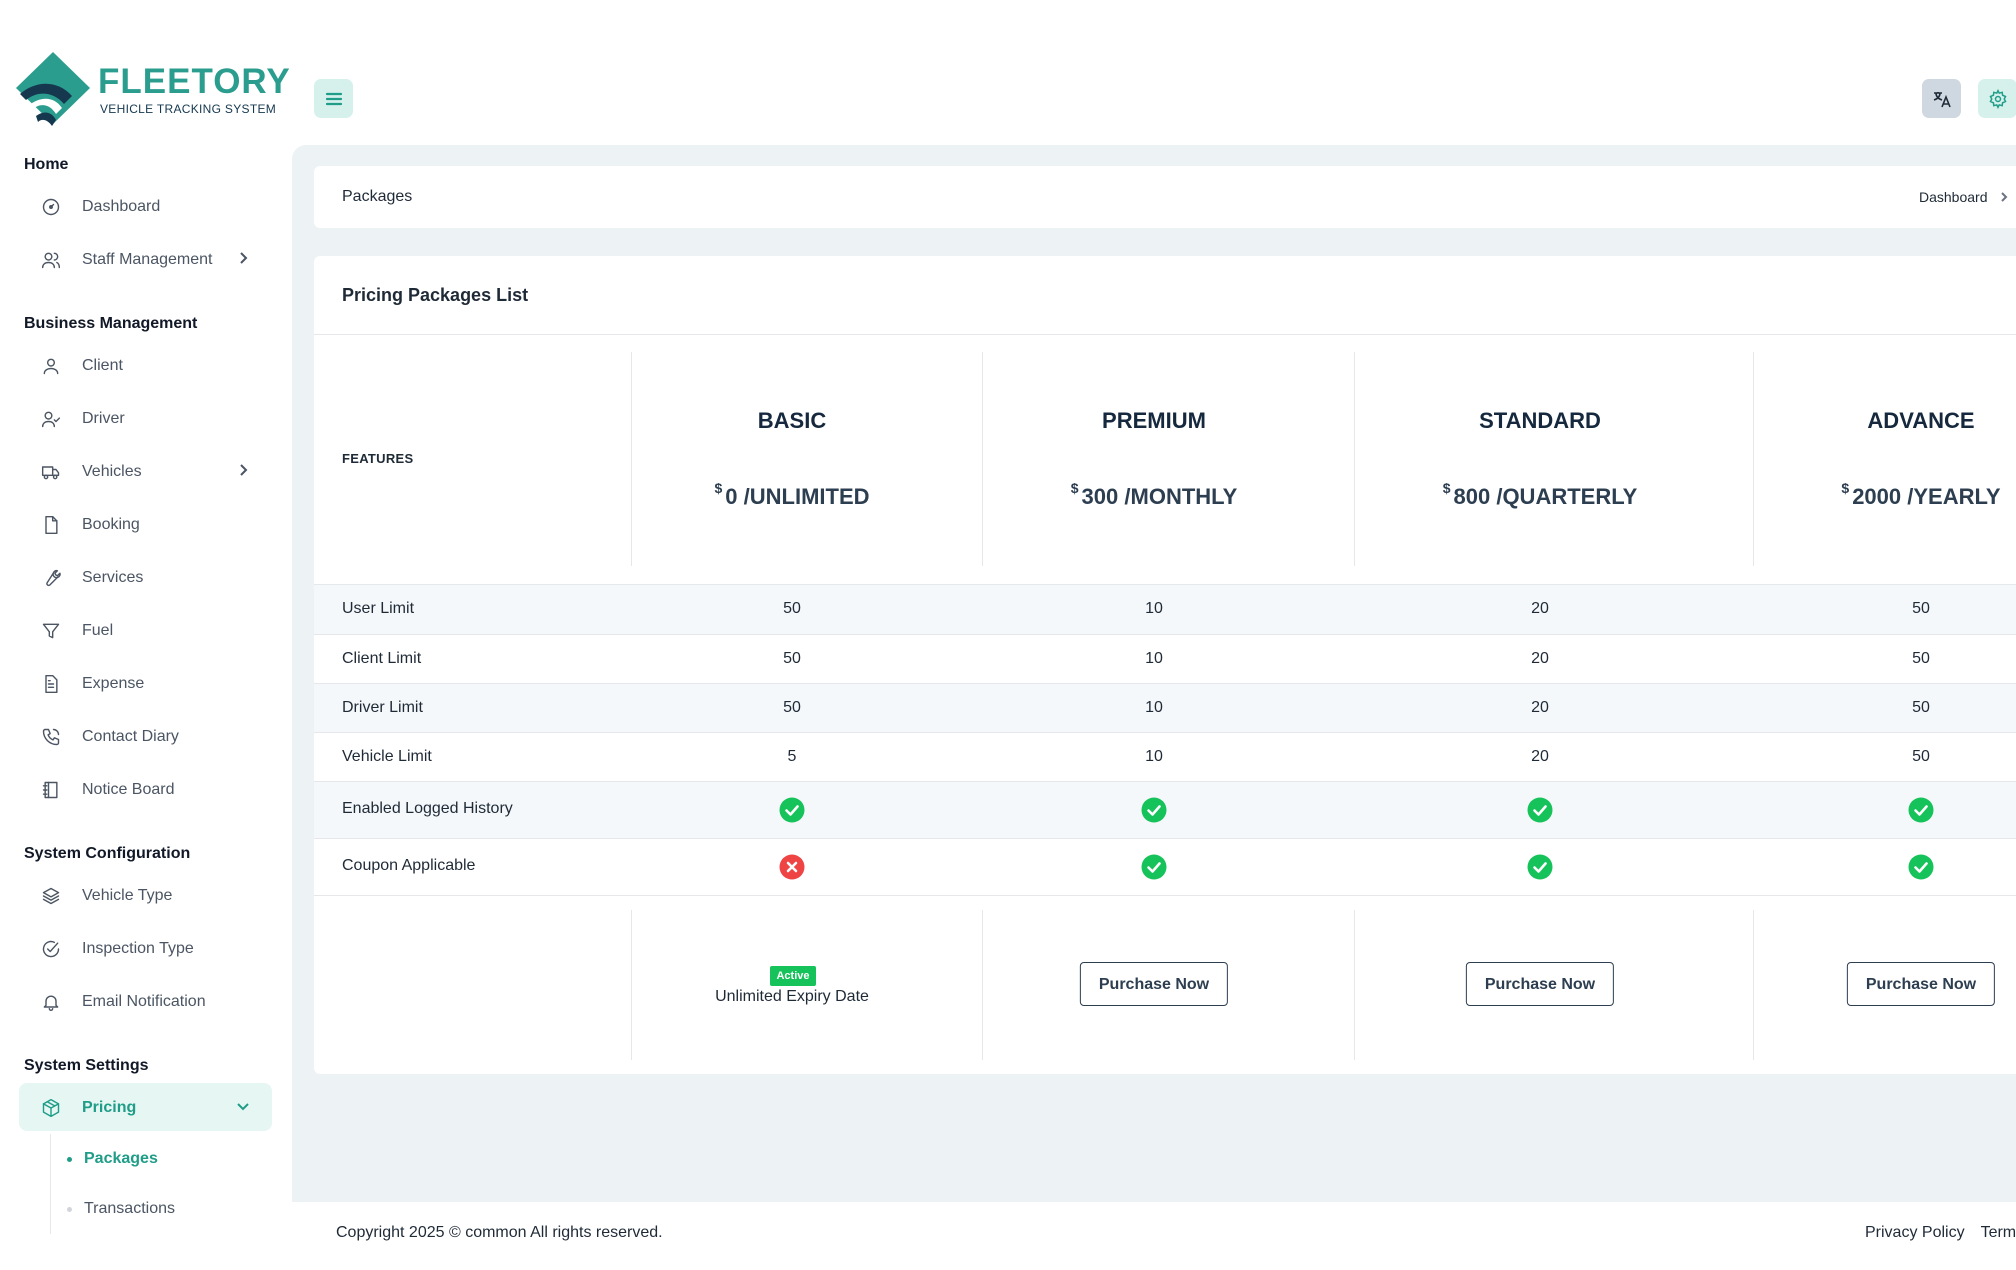 This screenshot has width=2016, height=1270. What do you see at coordinates (146, 259) in the screenshot?
I see `sidebar-item-staff-management: Staff Management` at bounding box center [146, 259].